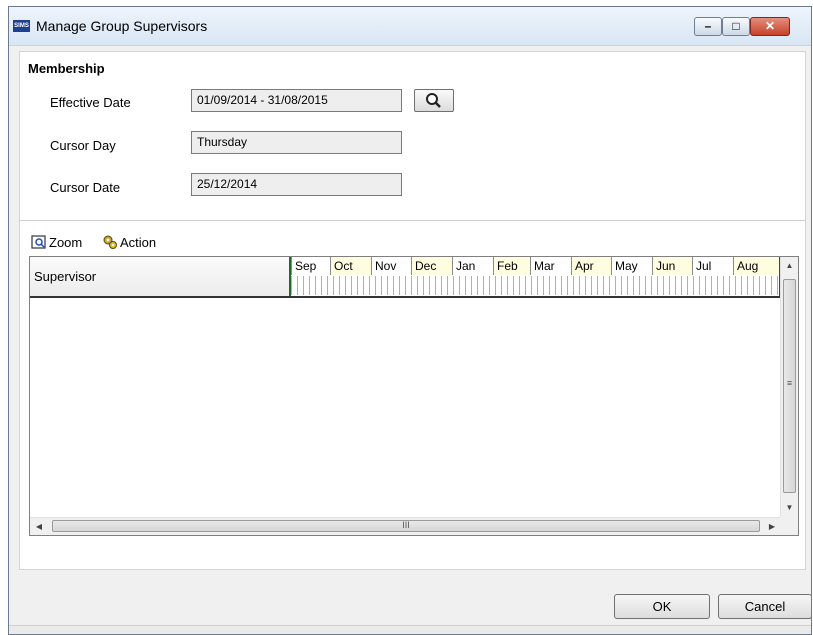 The width and height of the screenshot is (813, 635). I want to click on month-aug: Aug, so click(757, 266).